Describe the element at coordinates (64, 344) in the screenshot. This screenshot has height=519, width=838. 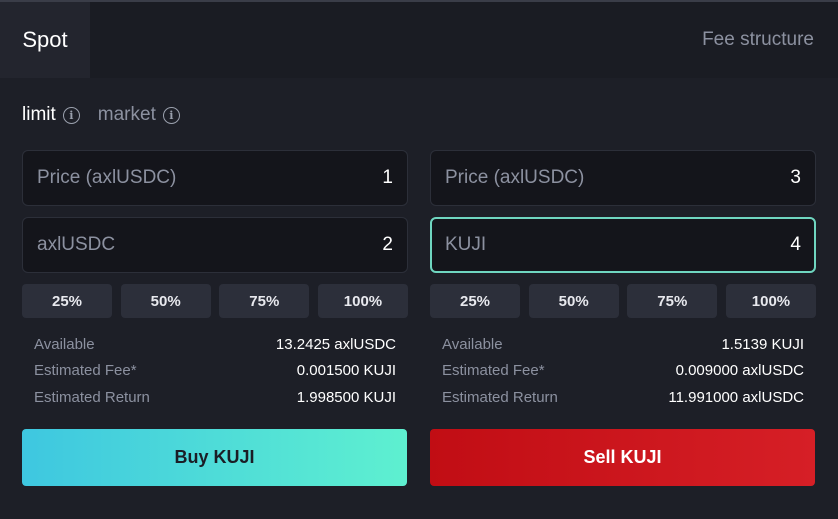
I see `buy-available-label: Available` at that location.